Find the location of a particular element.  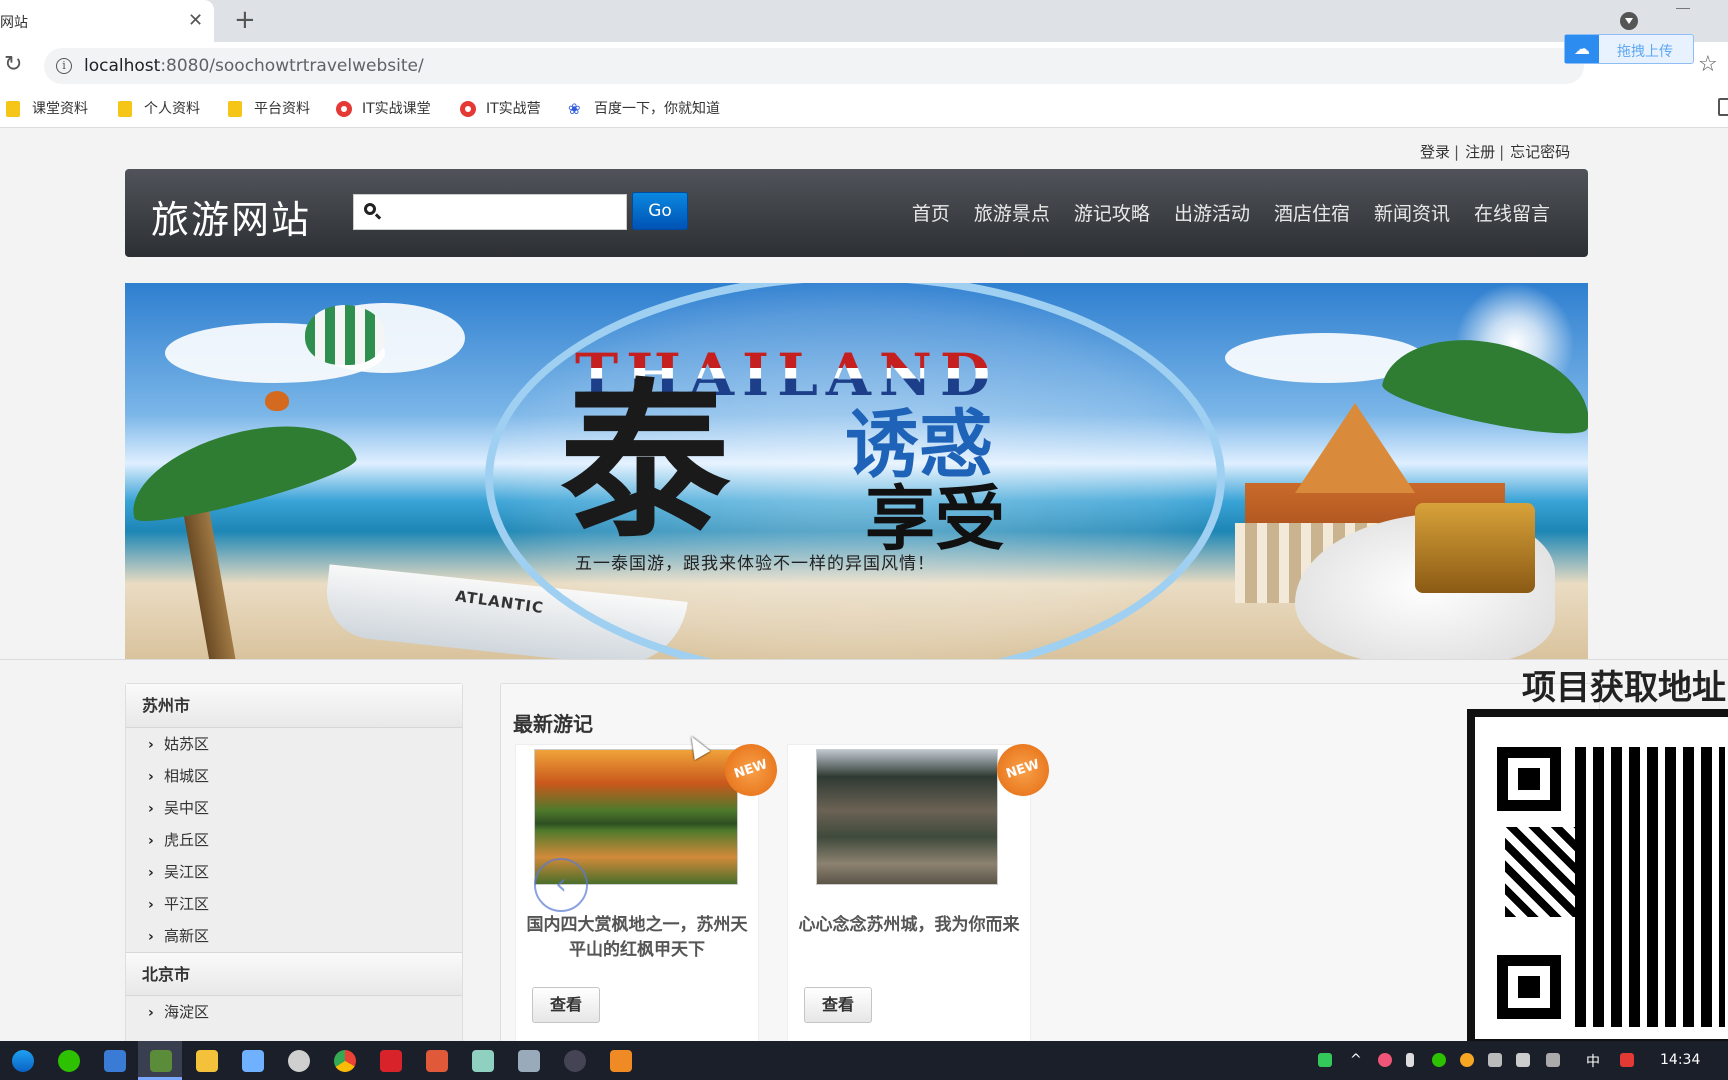

nav-hotels: 酒店住宿 is located at coordinates (1312, 212).